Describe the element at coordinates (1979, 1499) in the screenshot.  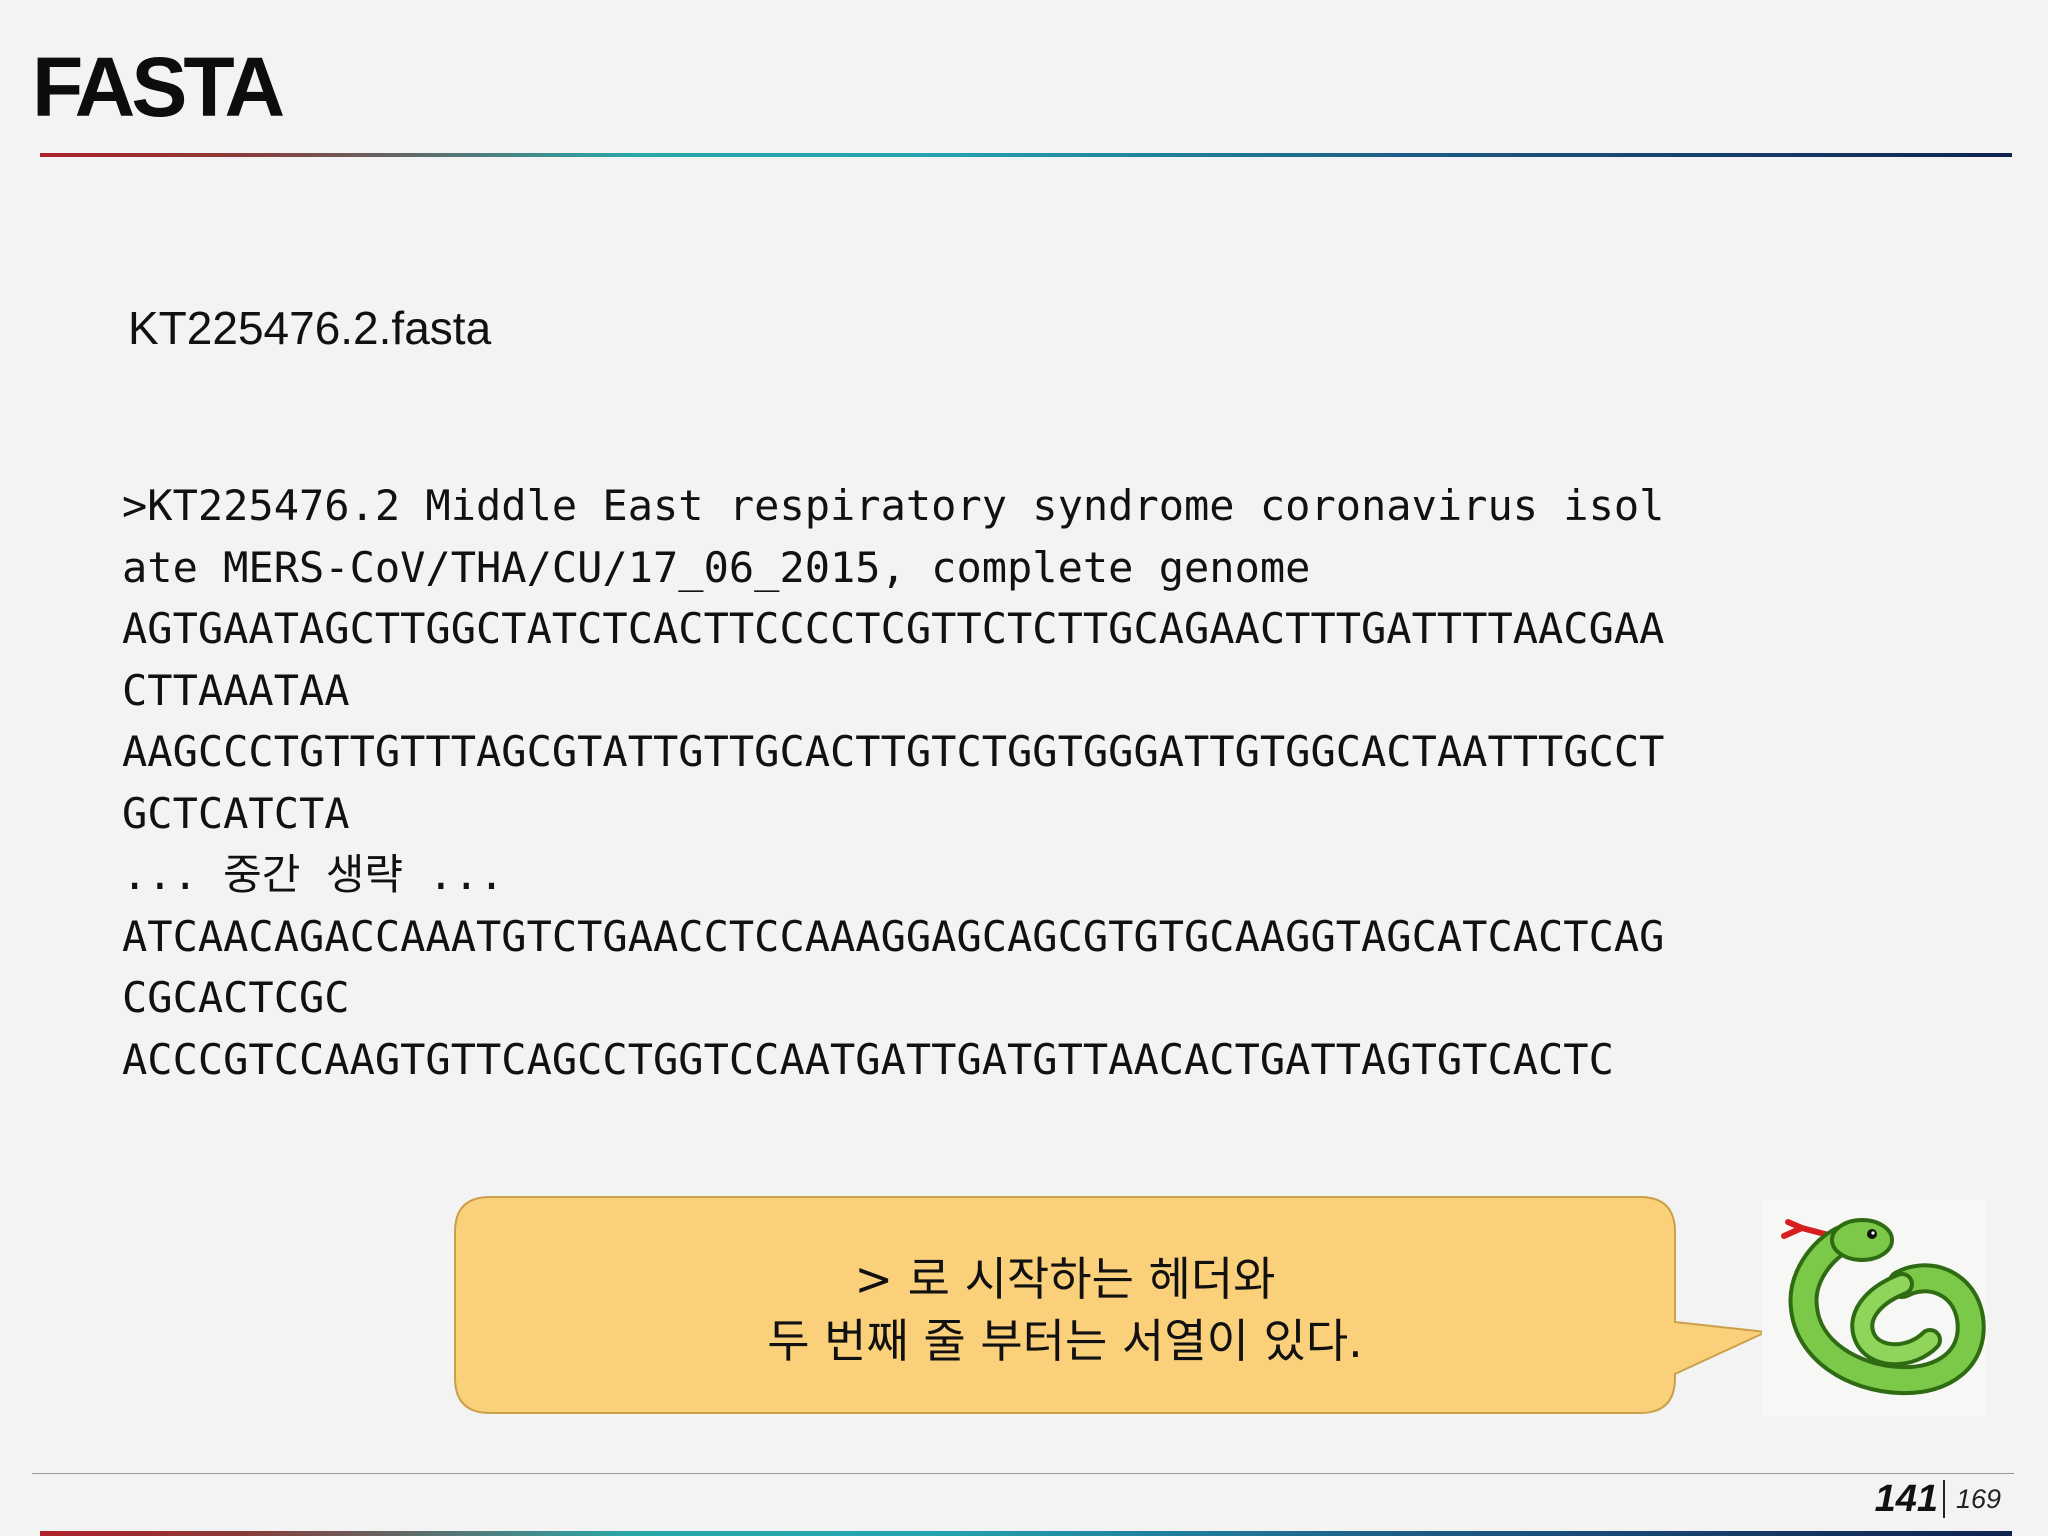
I see `page-total: 169` at that location.